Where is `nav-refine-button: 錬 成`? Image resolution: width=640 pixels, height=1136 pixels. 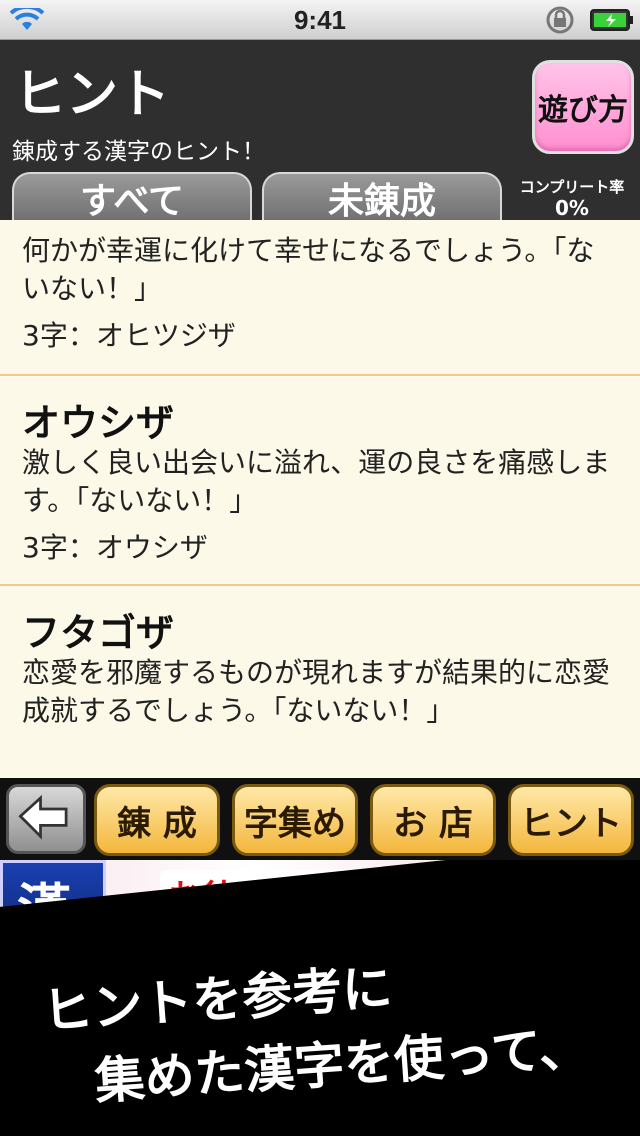
nav-refine-button: 錬 成 is located at coordinates (157, 820).